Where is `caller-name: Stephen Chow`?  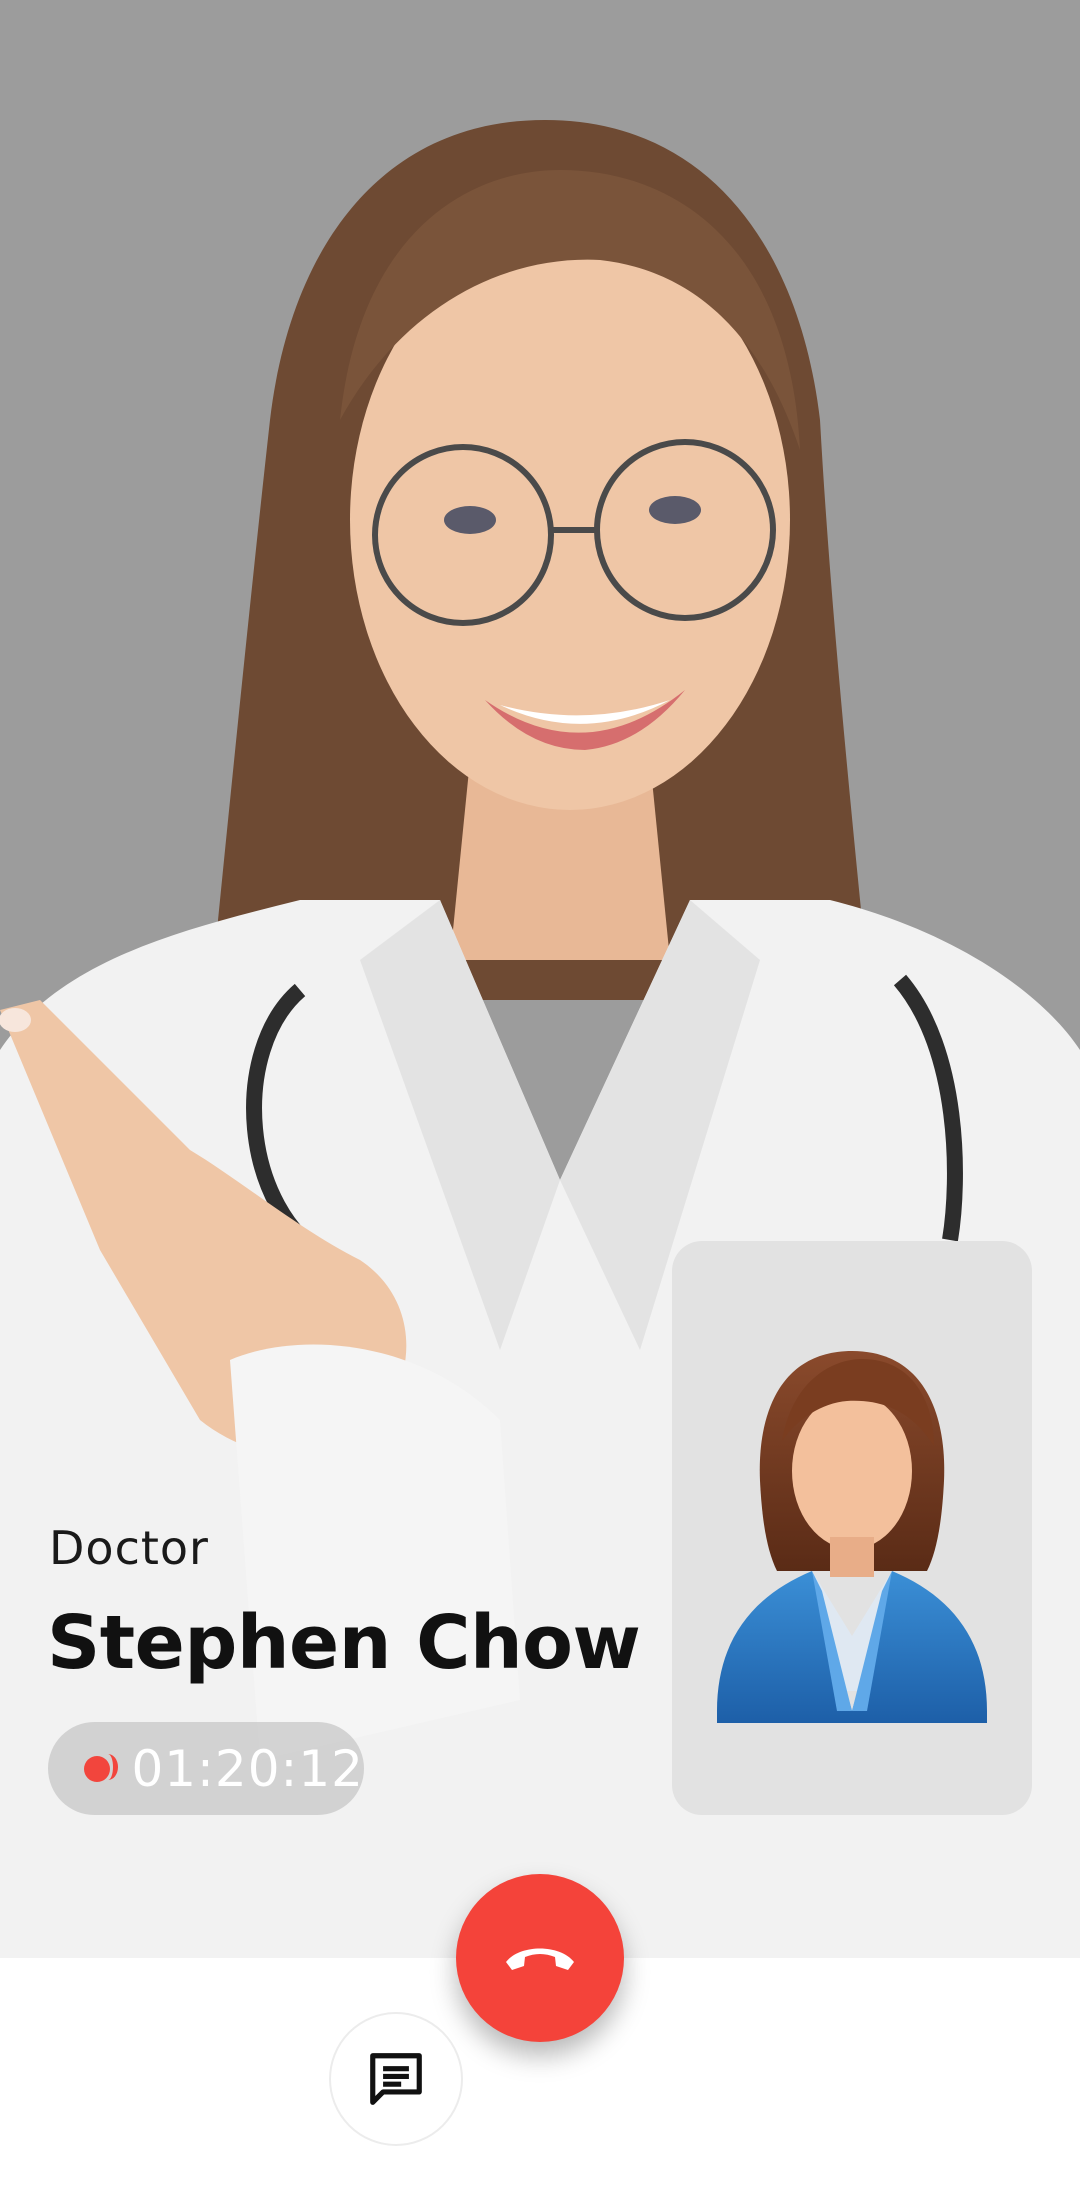
caller-name: Stephen Chow is located at coordinates (344, 1643).